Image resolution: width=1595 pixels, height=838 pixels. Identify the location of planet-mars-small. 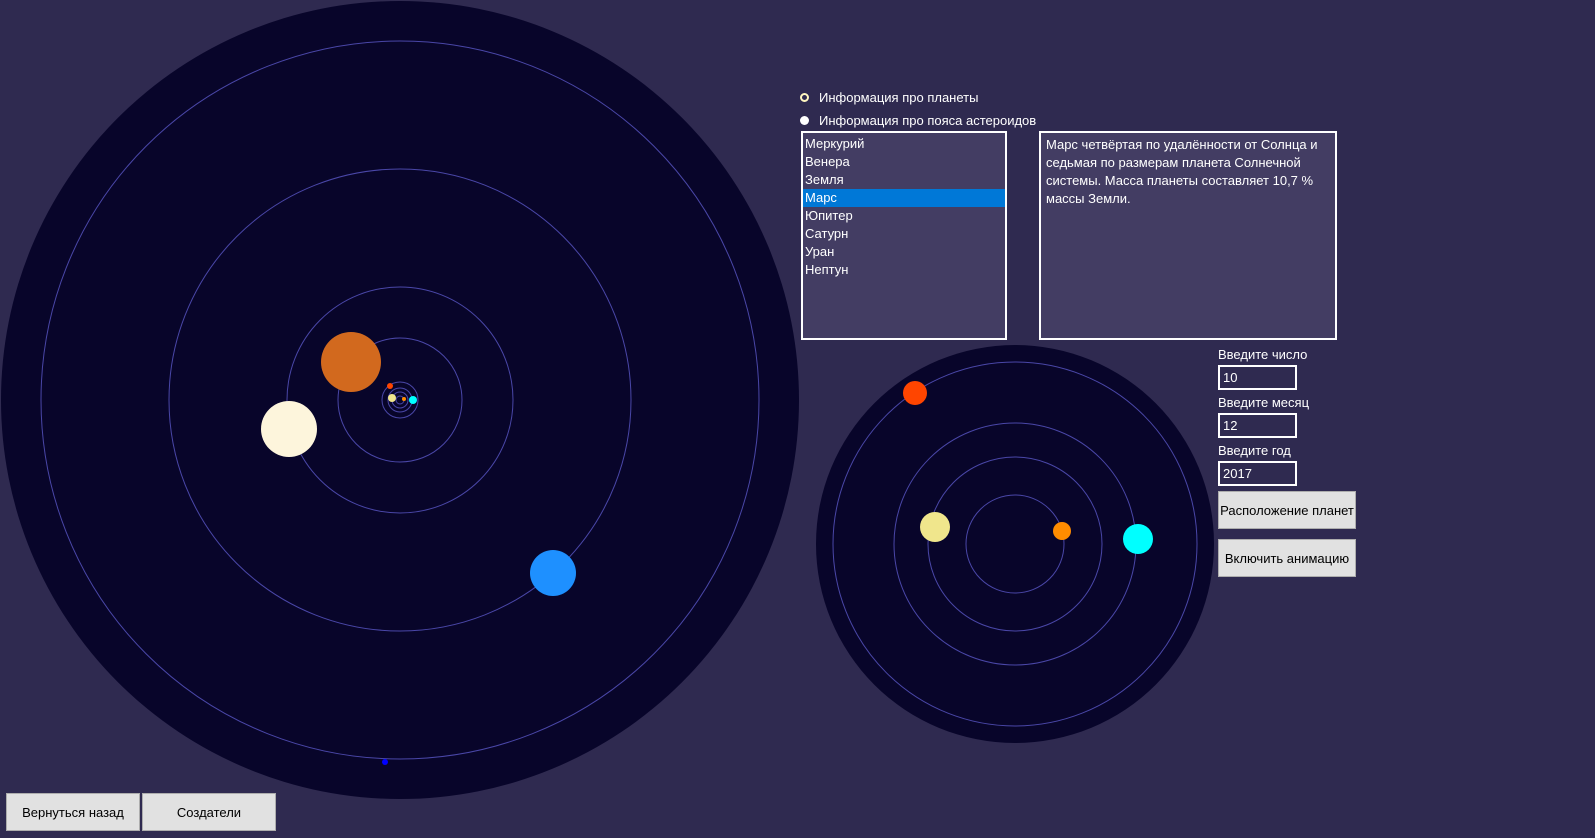
(404, 399).